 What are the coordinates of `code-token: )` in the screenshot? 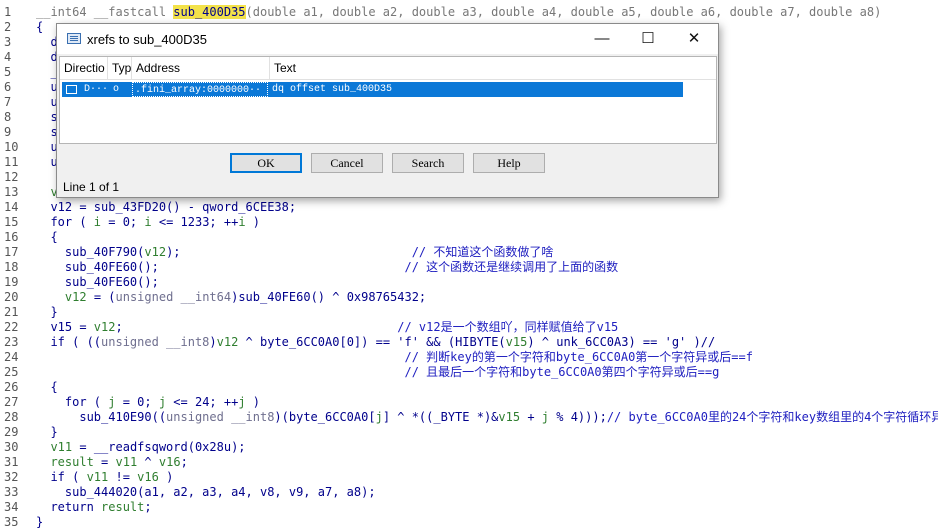 It's located at (166, 477).